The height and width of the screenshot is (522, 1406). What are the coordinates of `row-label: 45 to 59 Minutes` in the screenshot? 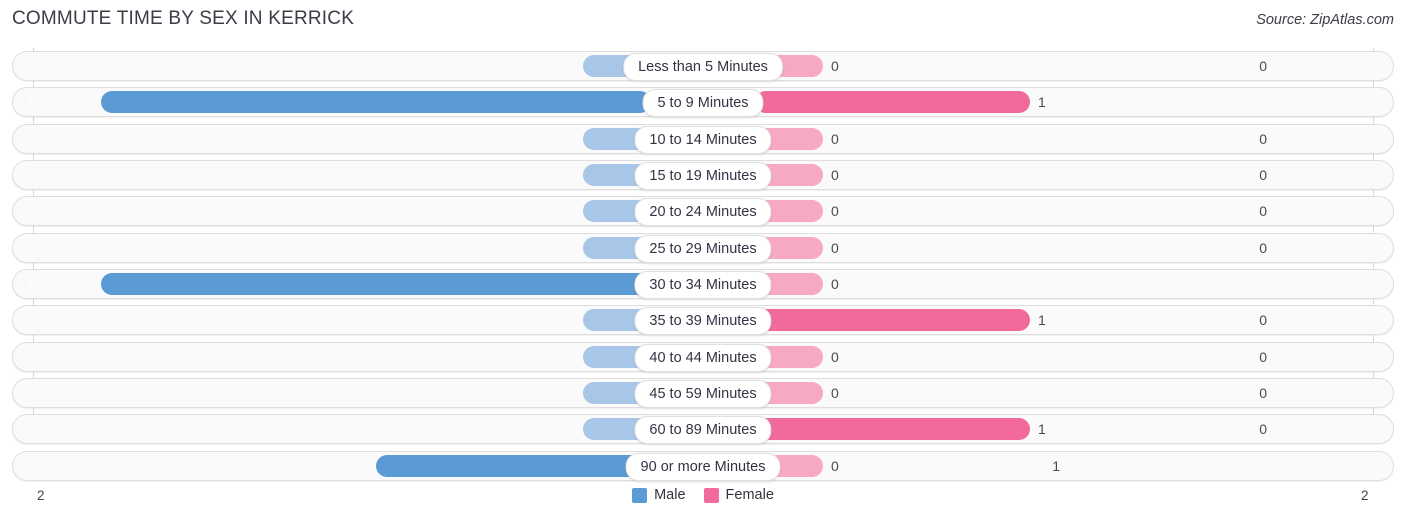 It's located at (703, 393).